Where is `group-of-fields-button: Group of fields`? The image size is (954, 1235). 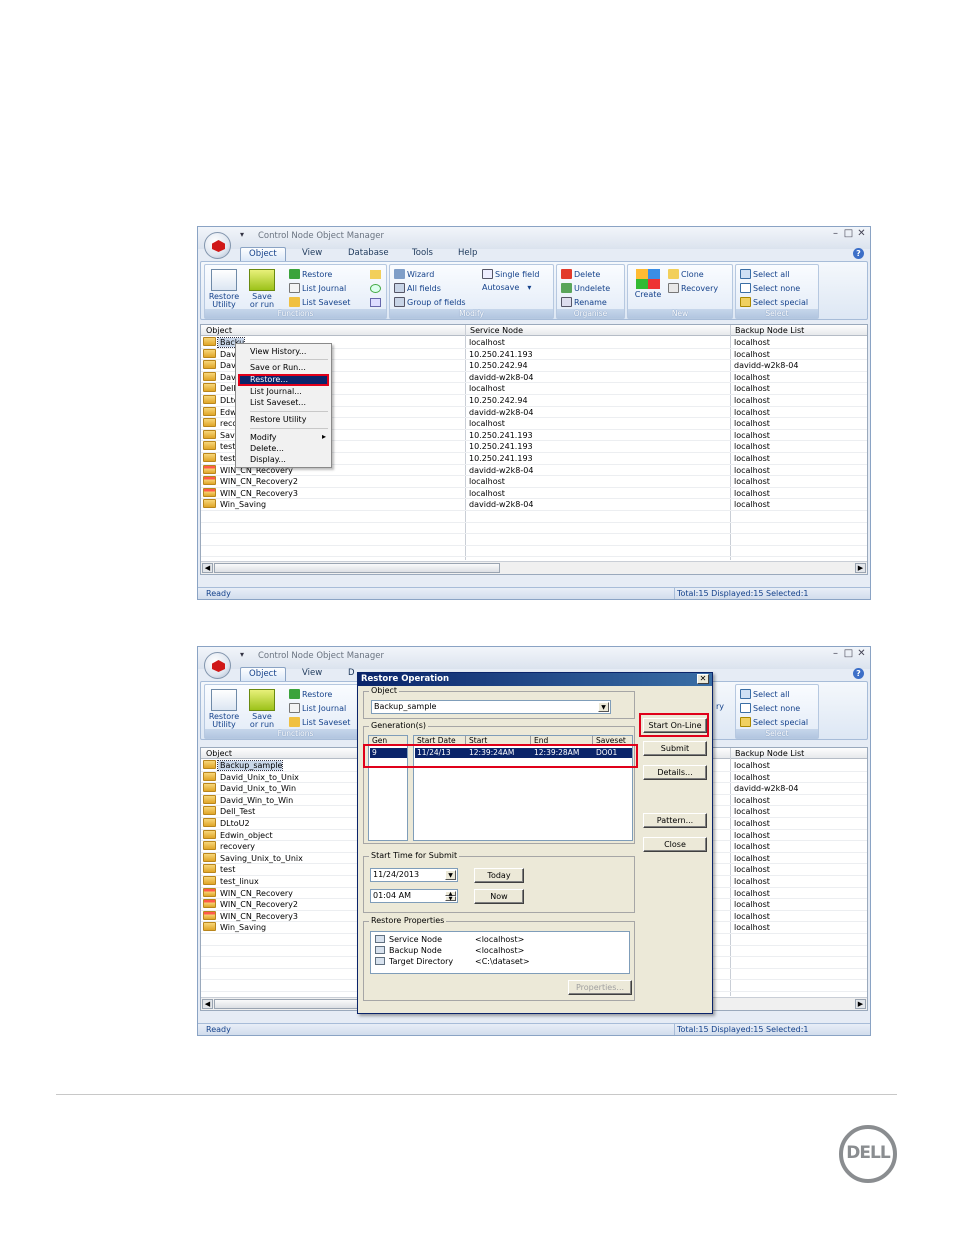
group-of-fields-button: Group of fields is located at coordinates (430, 302).